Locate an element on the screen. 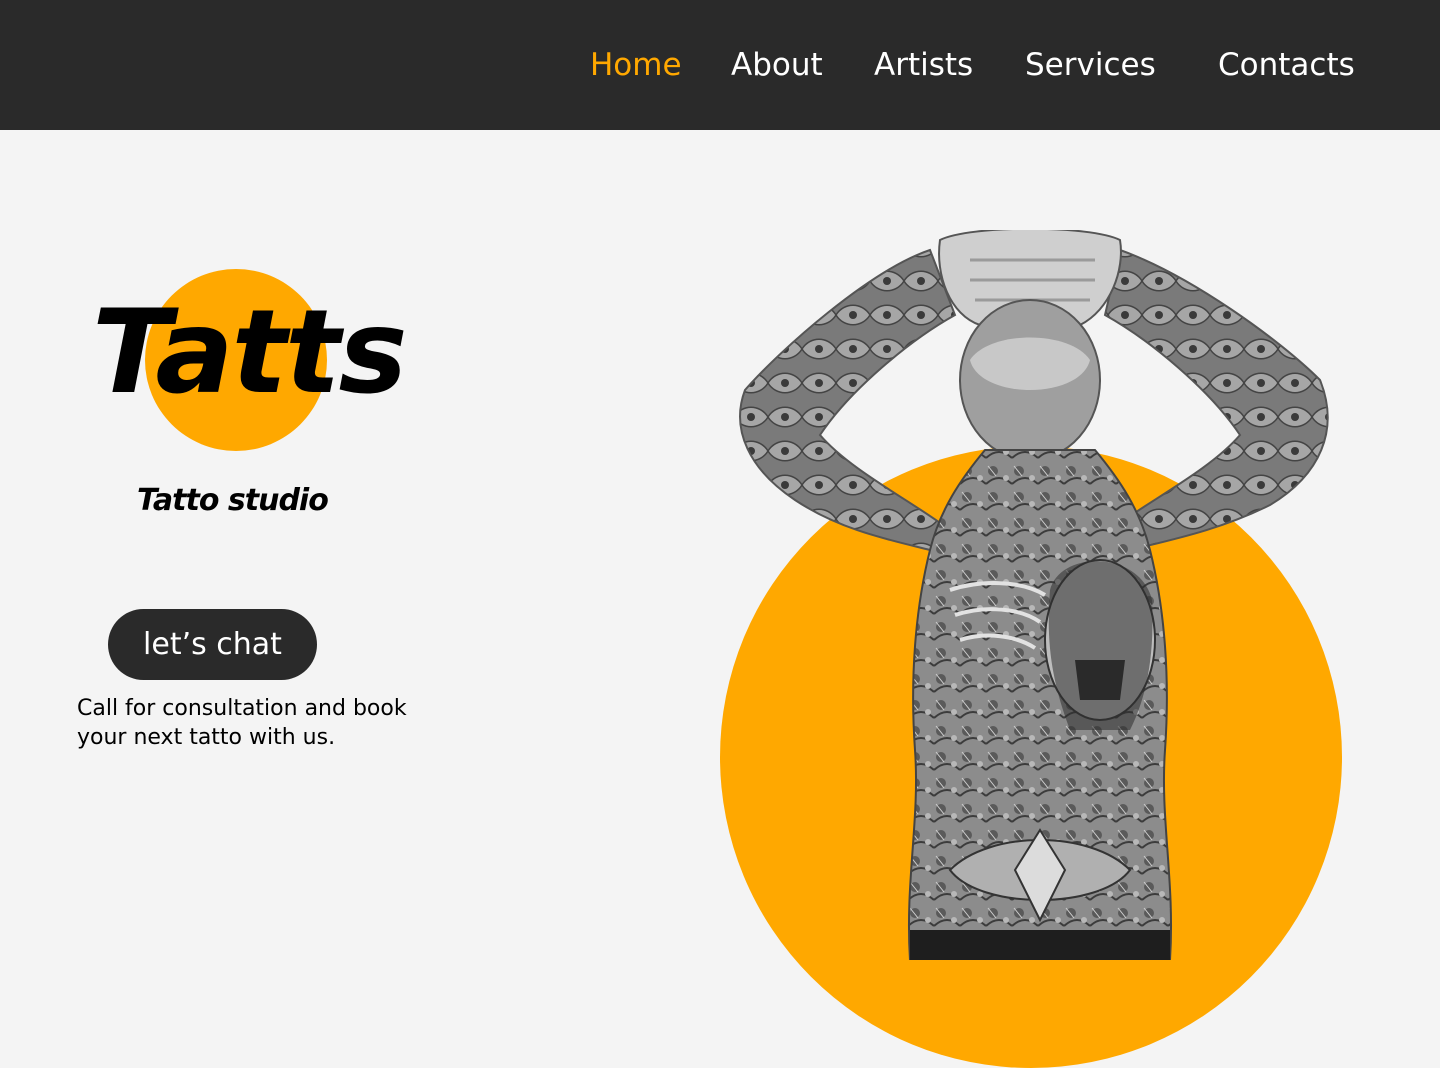 Image resolution: width=1440 pixels, height=1068 pixels. brand-tagline: Tatto studio is located at coordinates (233, 500).